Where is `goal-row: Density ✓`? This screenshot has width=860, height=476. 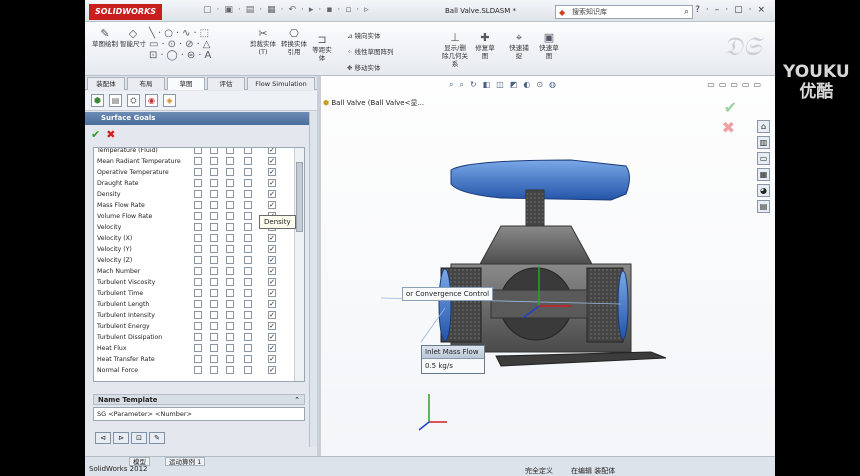 goal-row: Density ✓ is located at coordinates (194, 194).